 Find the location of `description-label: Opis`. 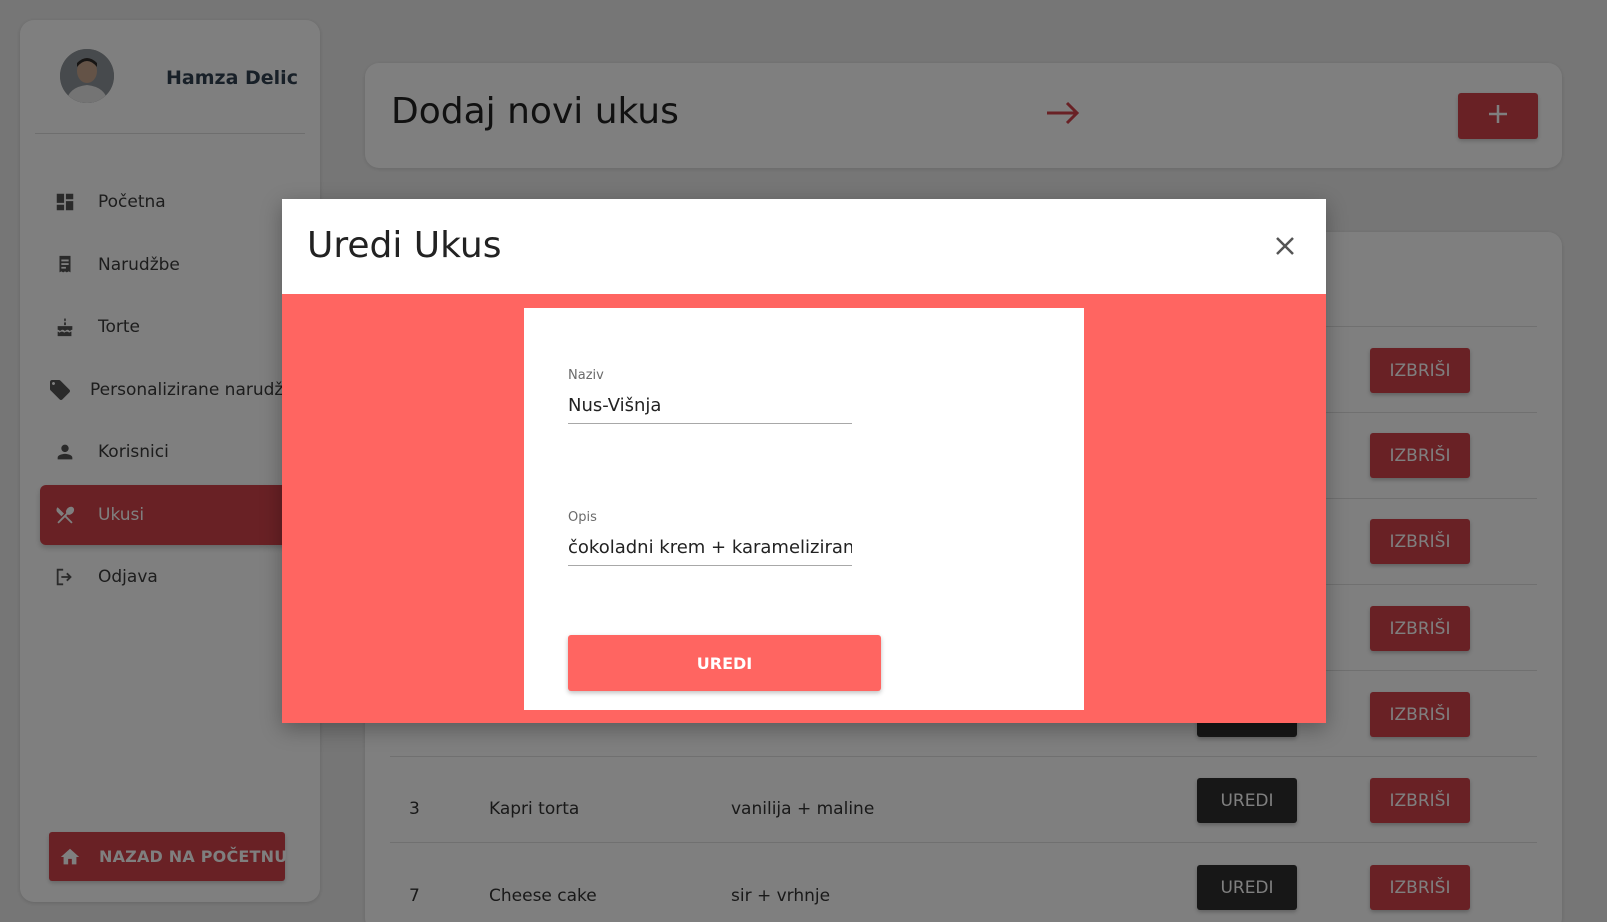

description-label: Opis is located at coordinates (582, 517).